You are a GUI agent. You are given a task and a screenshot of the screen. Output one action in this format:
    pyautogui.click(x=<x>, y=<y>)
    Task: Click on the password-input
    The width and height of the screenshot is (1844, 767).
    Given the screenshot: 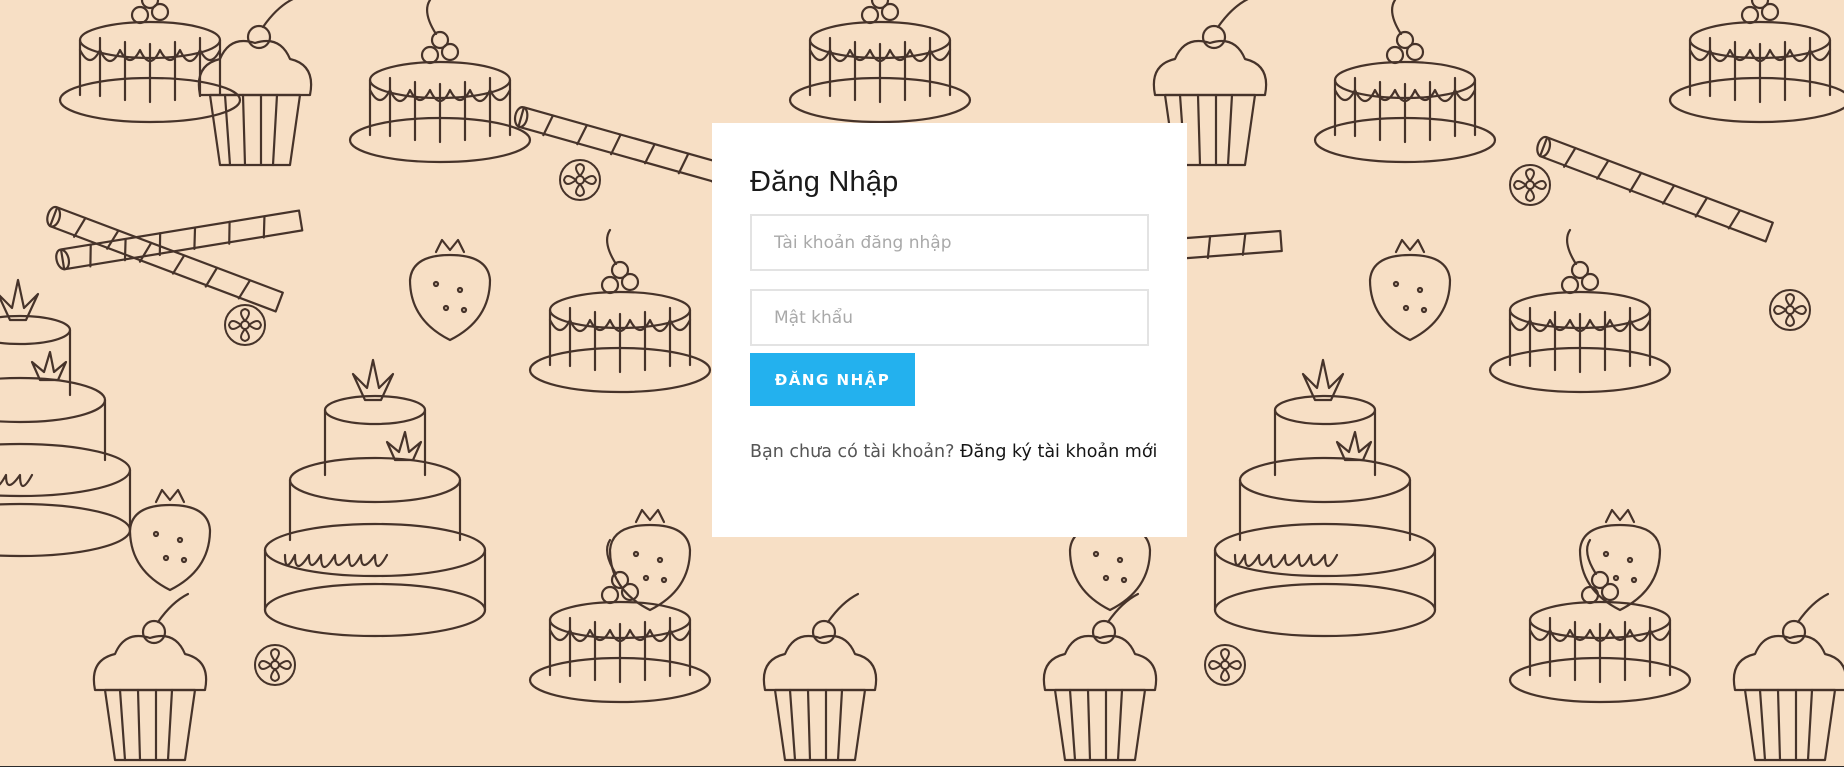 What is the action you would take?
    pyautogui.click(x=949, y=317)
    